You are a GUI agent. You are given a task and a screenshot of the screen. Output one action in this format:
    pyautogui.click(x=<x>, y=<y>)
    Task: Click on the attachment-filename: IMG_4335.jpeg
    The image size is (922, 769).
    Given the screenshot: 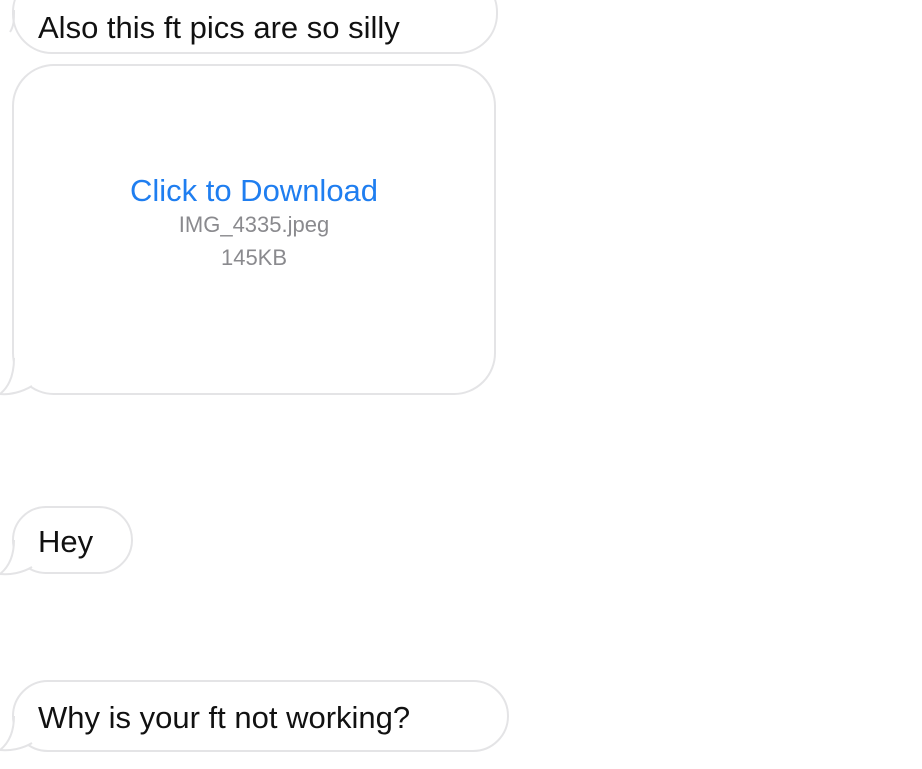 What is the action you would take?
    pyautogui.click(x=254, y=225)
    